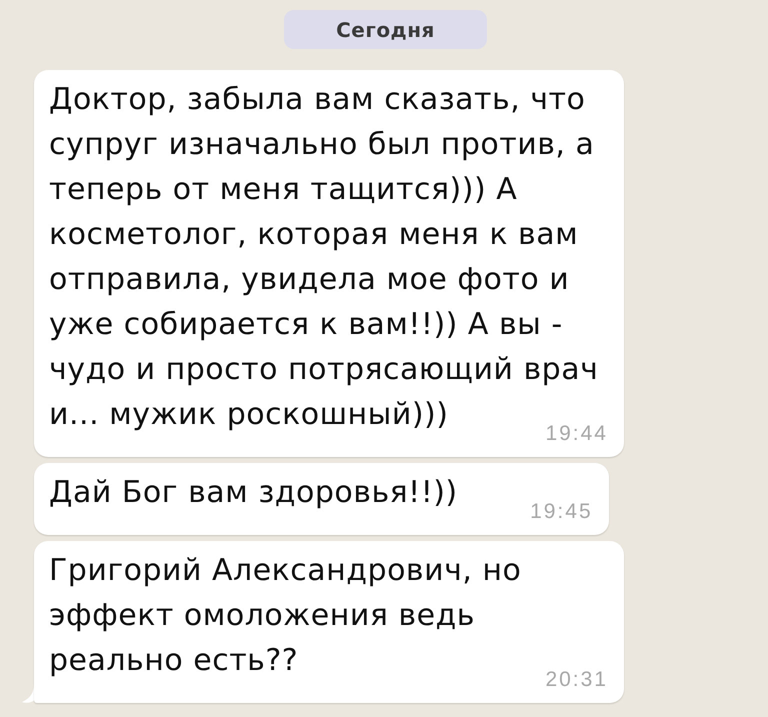 The image size is (768, 717). Describe the element at coordinates (561, 512) in the screenshot. I see `message-time: 19:45` at that location.